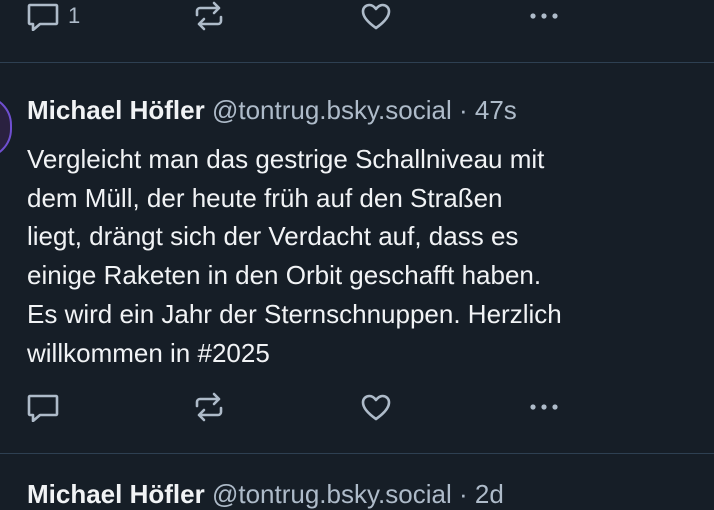  I want to click on post-next-header: Michael Höfler @tontrug.bsky.social · 2d, so click(265, 494).